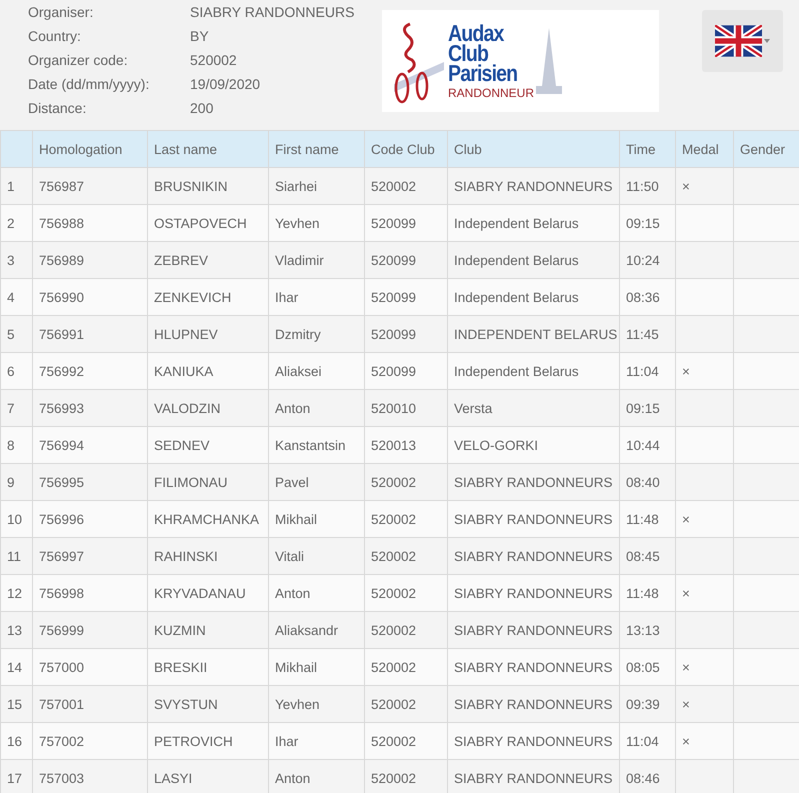  I want to click on column-header: Club, so click(534, 149).